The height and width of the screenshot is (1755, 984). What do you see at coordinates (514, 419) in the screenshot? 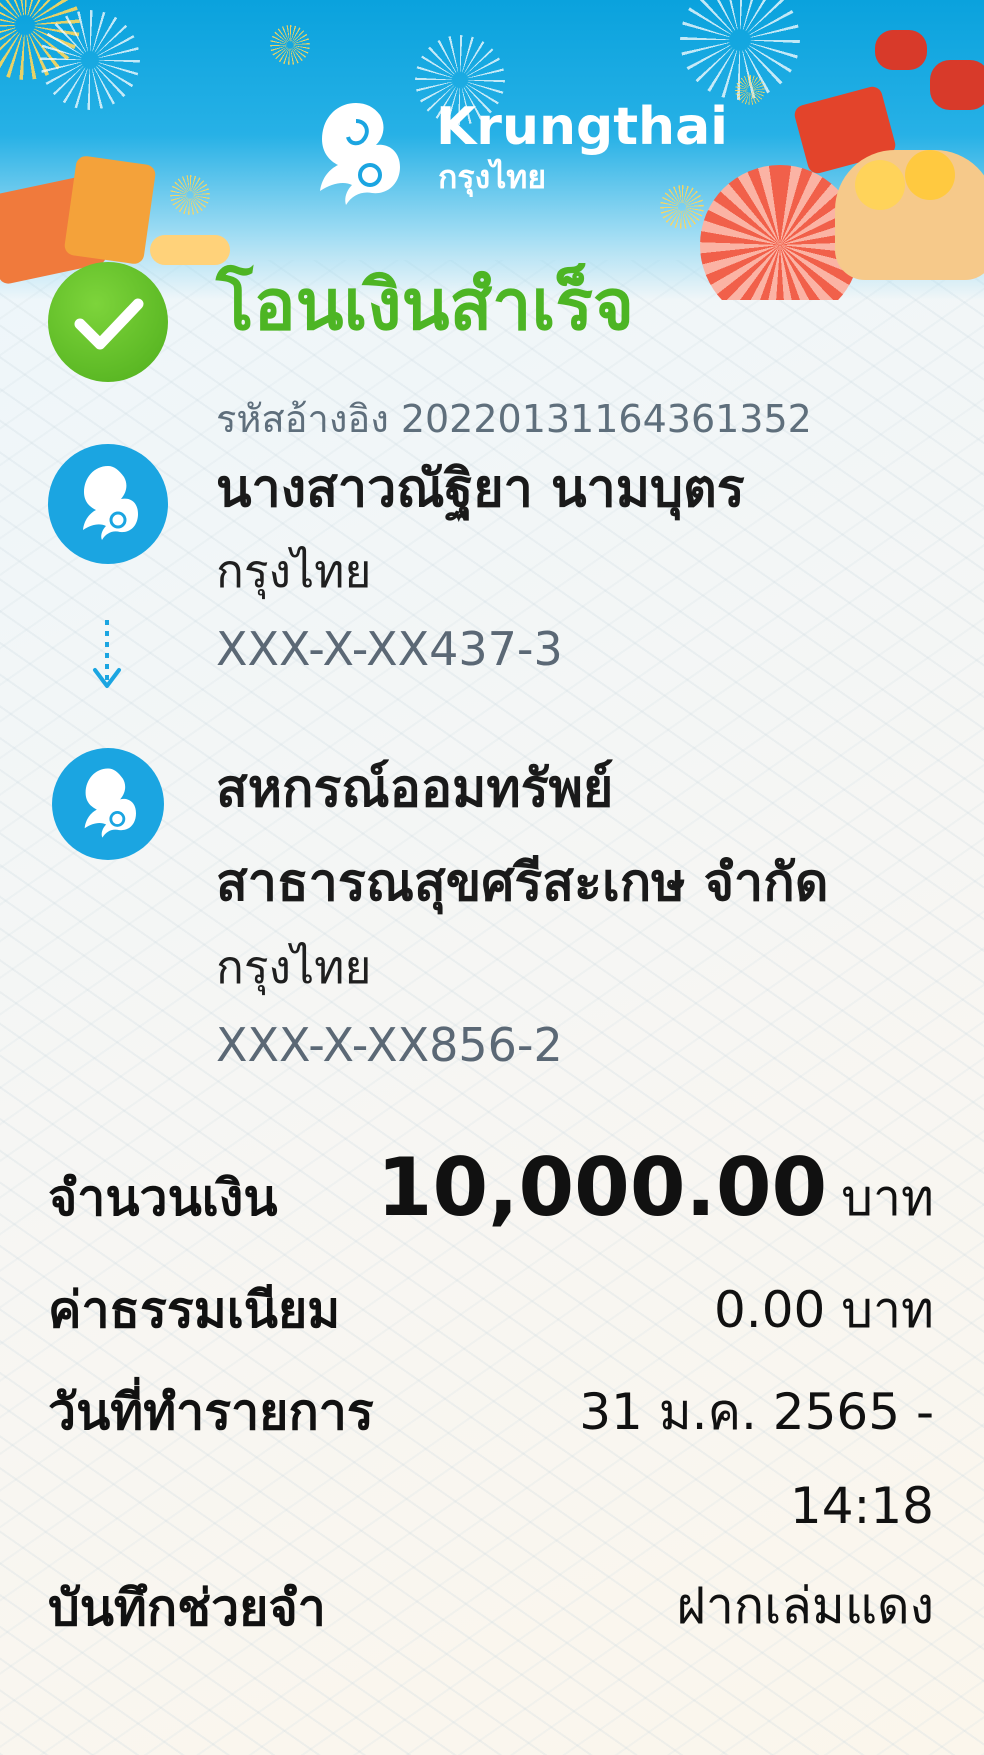
I see `reference-number: รหัสอ้างอิง 2022013116436135​2` at bounding box center [514, 419].